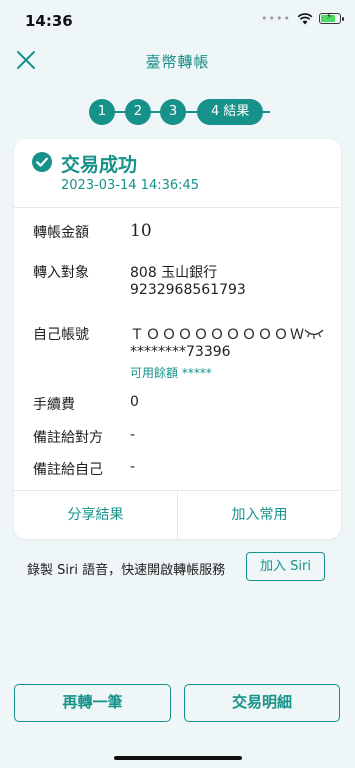 The width and height of the screenshot is (355, 768). Describe the element at coordinates (49, 21) in the screenshot. I see `status-time: 14:36` at that location.